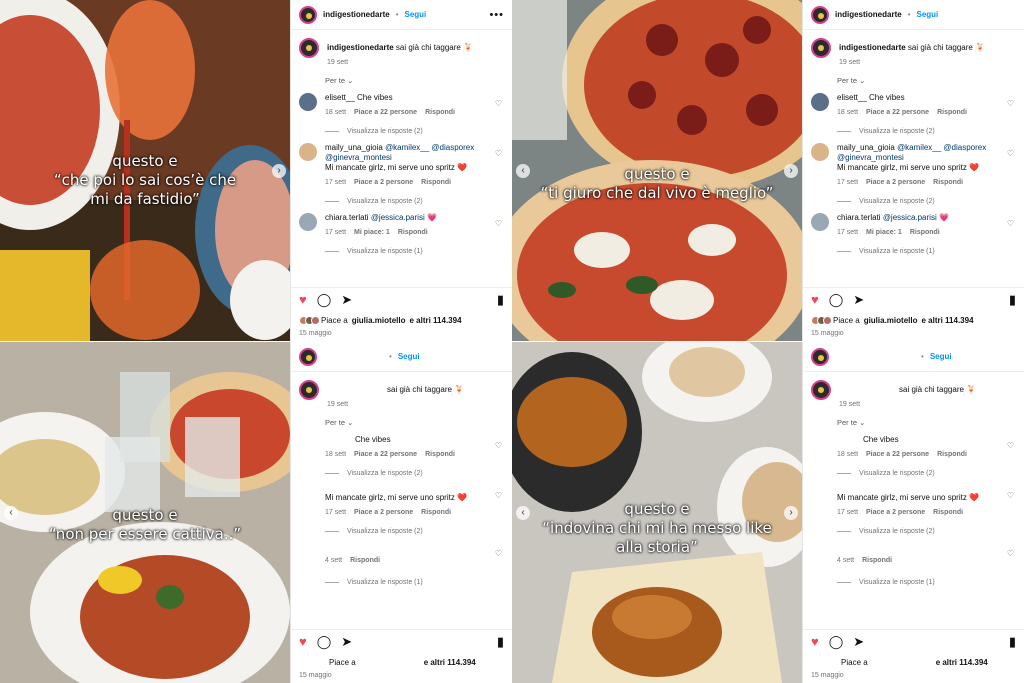 Image resolution: width=1024 pixels, height=683 pixels. I want to click on more-icon: •••, so click(496, 15).